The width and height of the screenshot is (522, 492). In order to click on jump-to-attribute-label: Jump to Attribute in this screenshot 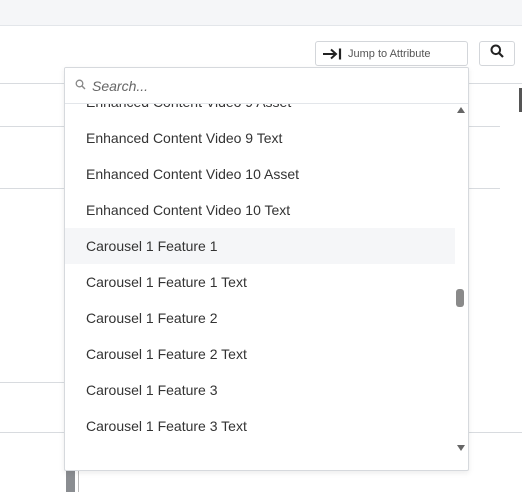, I will do `click(389, 53)`.